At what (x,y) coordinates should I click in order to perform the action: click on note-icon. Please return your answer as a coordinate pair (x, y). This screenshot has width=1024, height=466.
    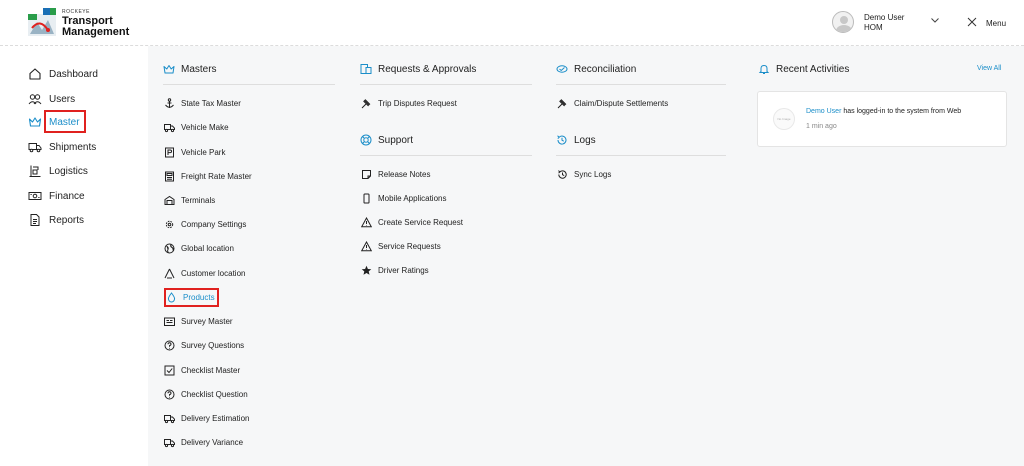
    Looking at the image, I should click on (366, 174).